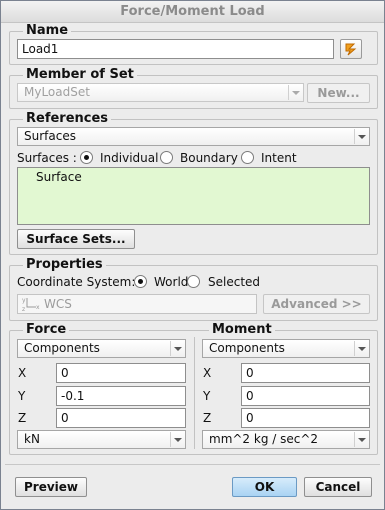 Image resolution: width=385 pixels, height=510 pixels. Describe the element at coordinates (338, 487) in the screenshot. I see `cancel-button: Cancel` at that location.